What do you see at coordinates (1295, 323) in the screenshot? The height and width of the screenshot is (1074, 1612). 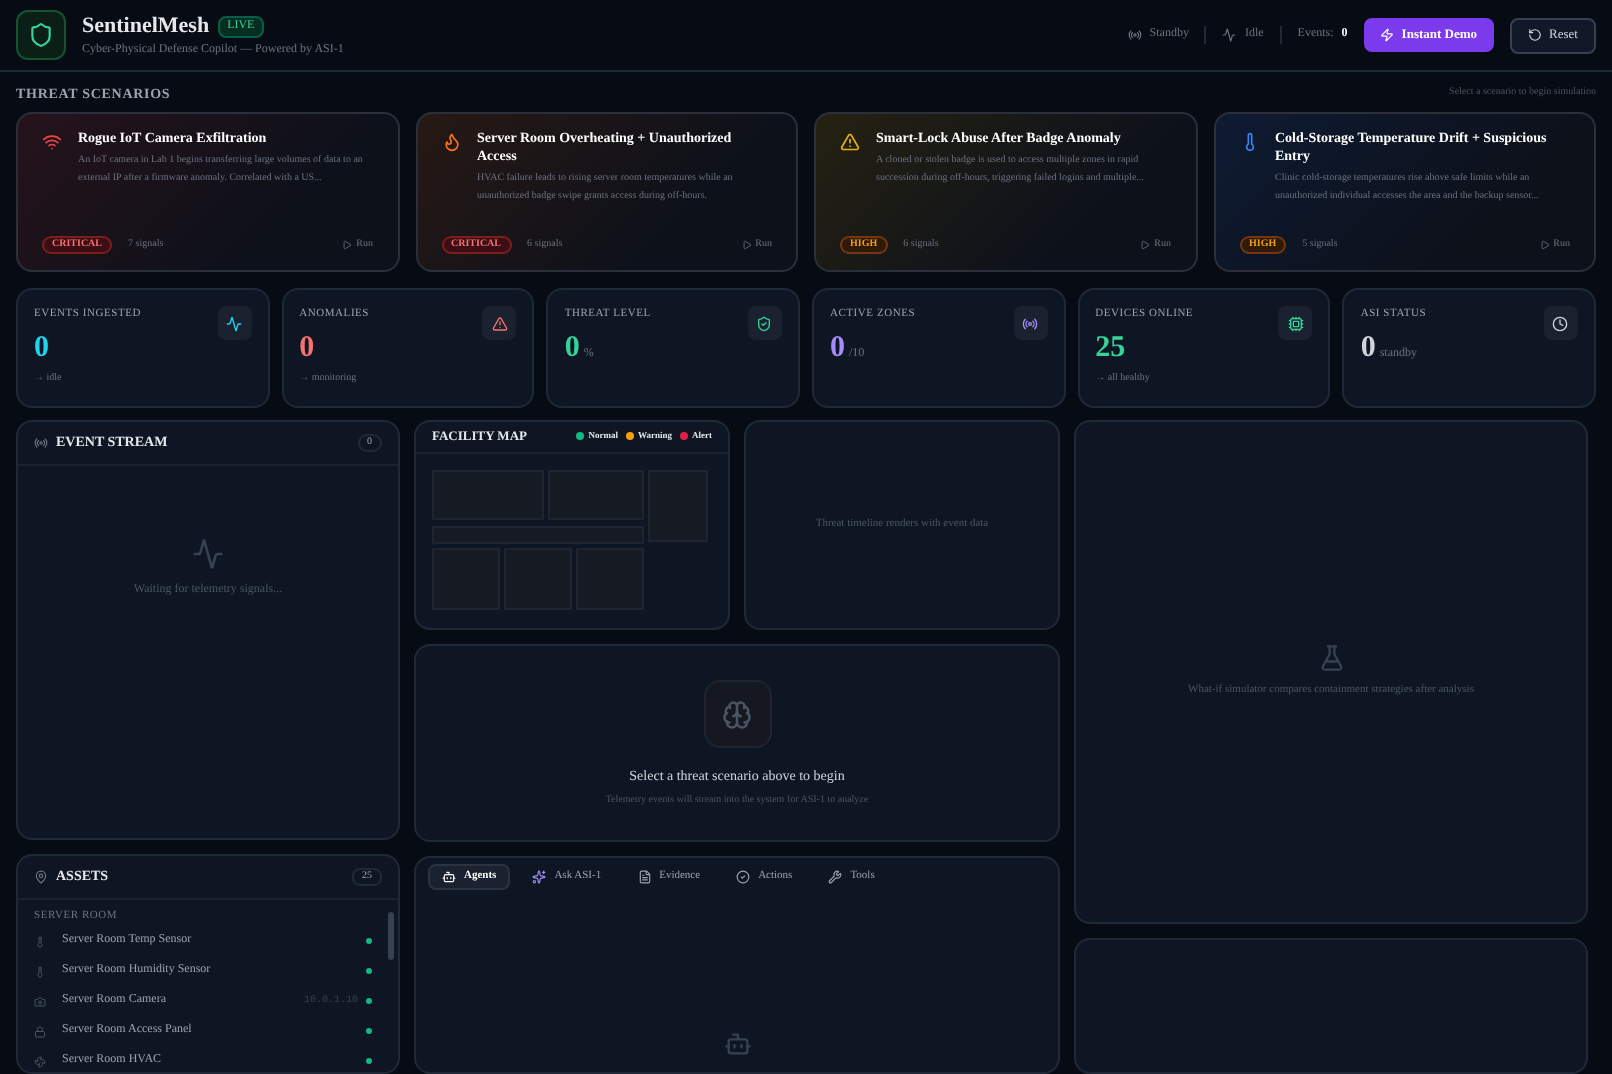 I see `device-icon` at bounding box center [1295, 323].